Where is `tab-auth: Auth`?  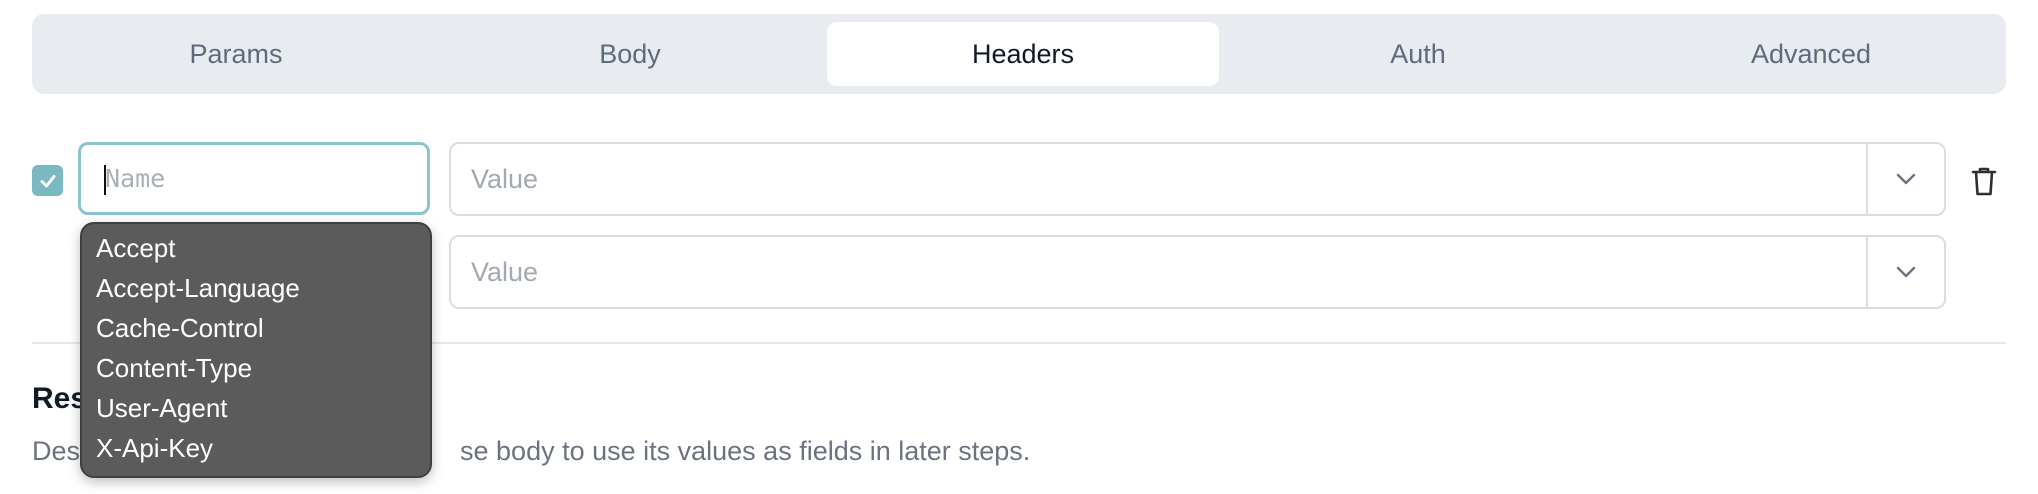
tab-auth: Auth is located at coordinates (1418, 54).